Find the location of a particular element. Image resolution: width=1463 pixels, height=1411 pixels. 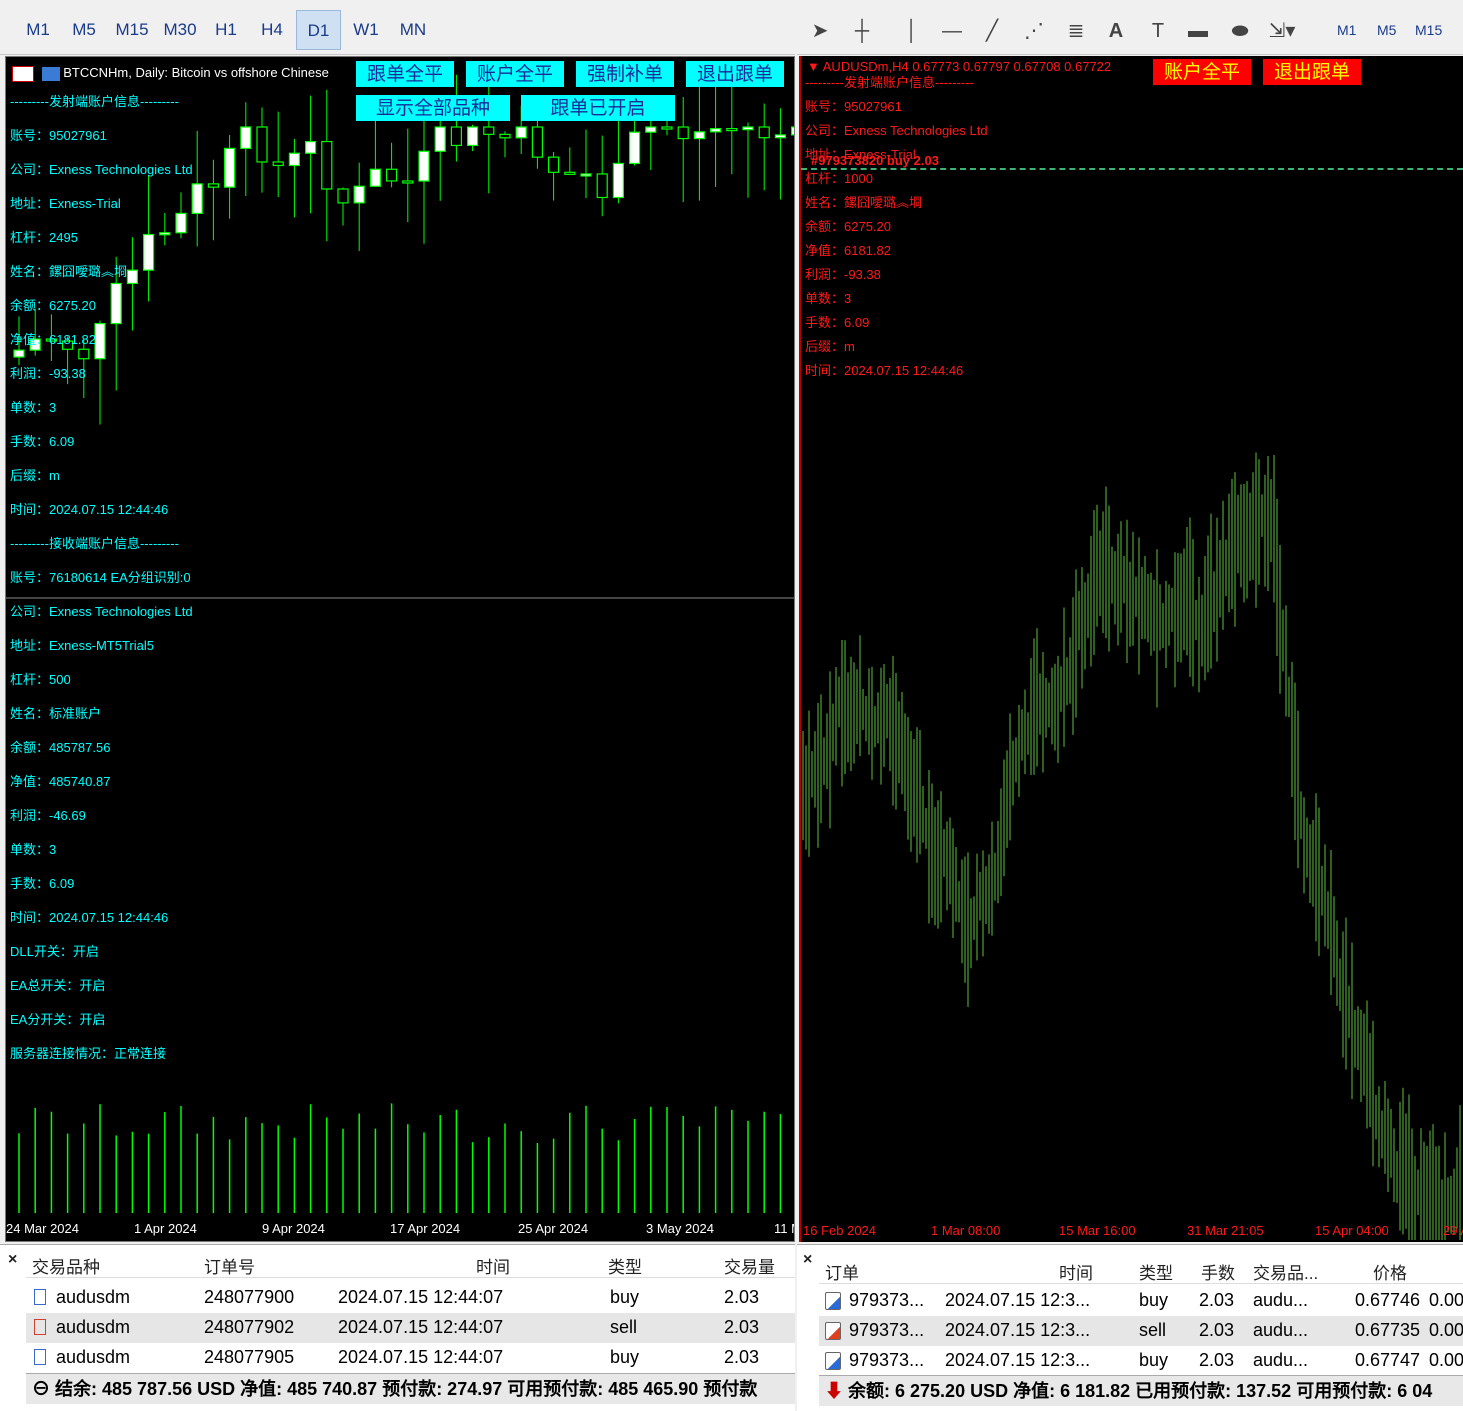

info-line: DLL开关：开启 is located at coordinates (54, 951).